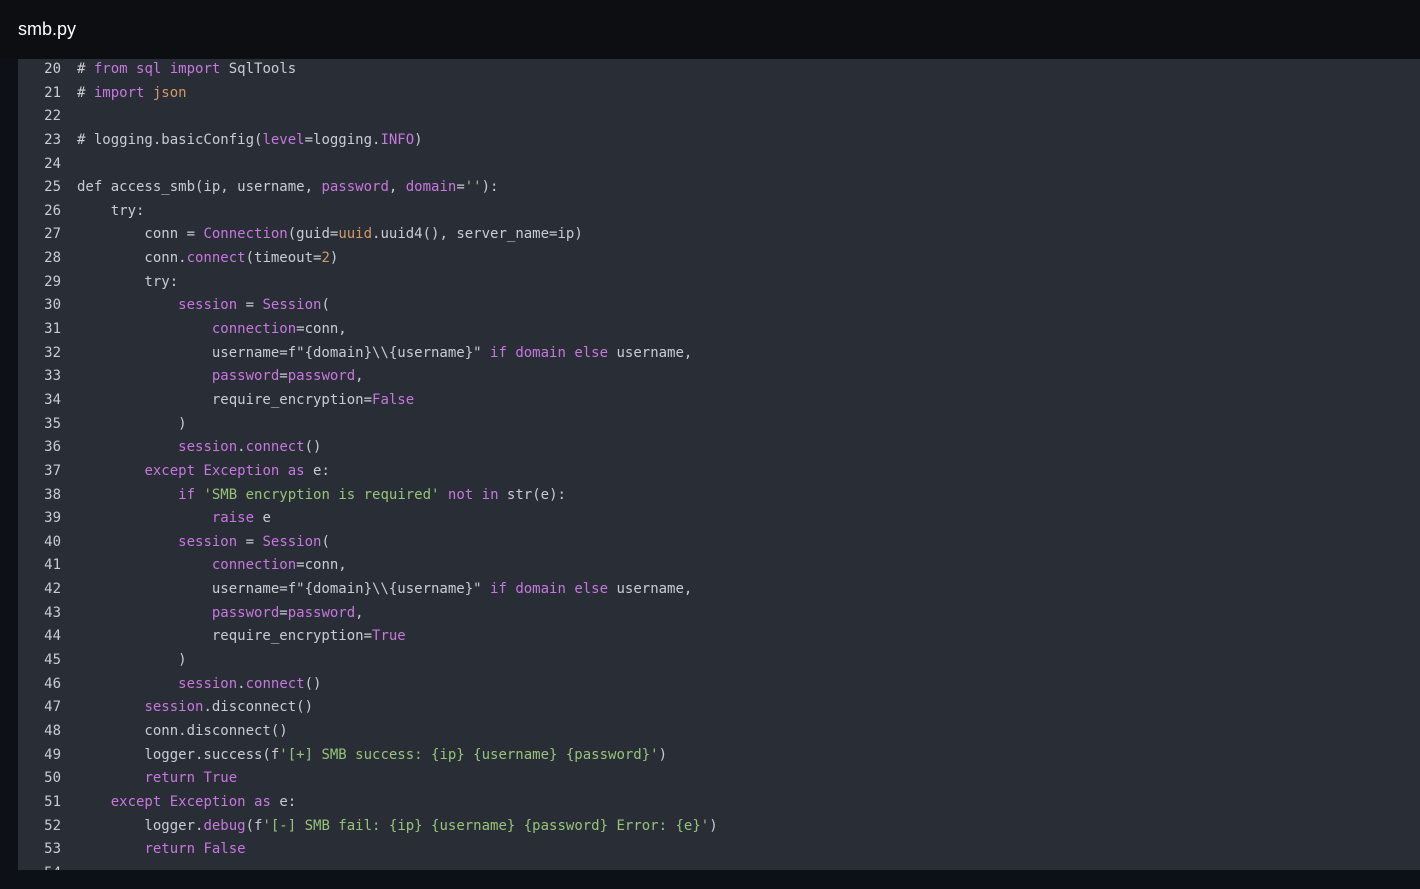  What do you see at coordinates (52, 494) in the screenshot?
I see `line-number: 38` at bounding box center [52, 494].